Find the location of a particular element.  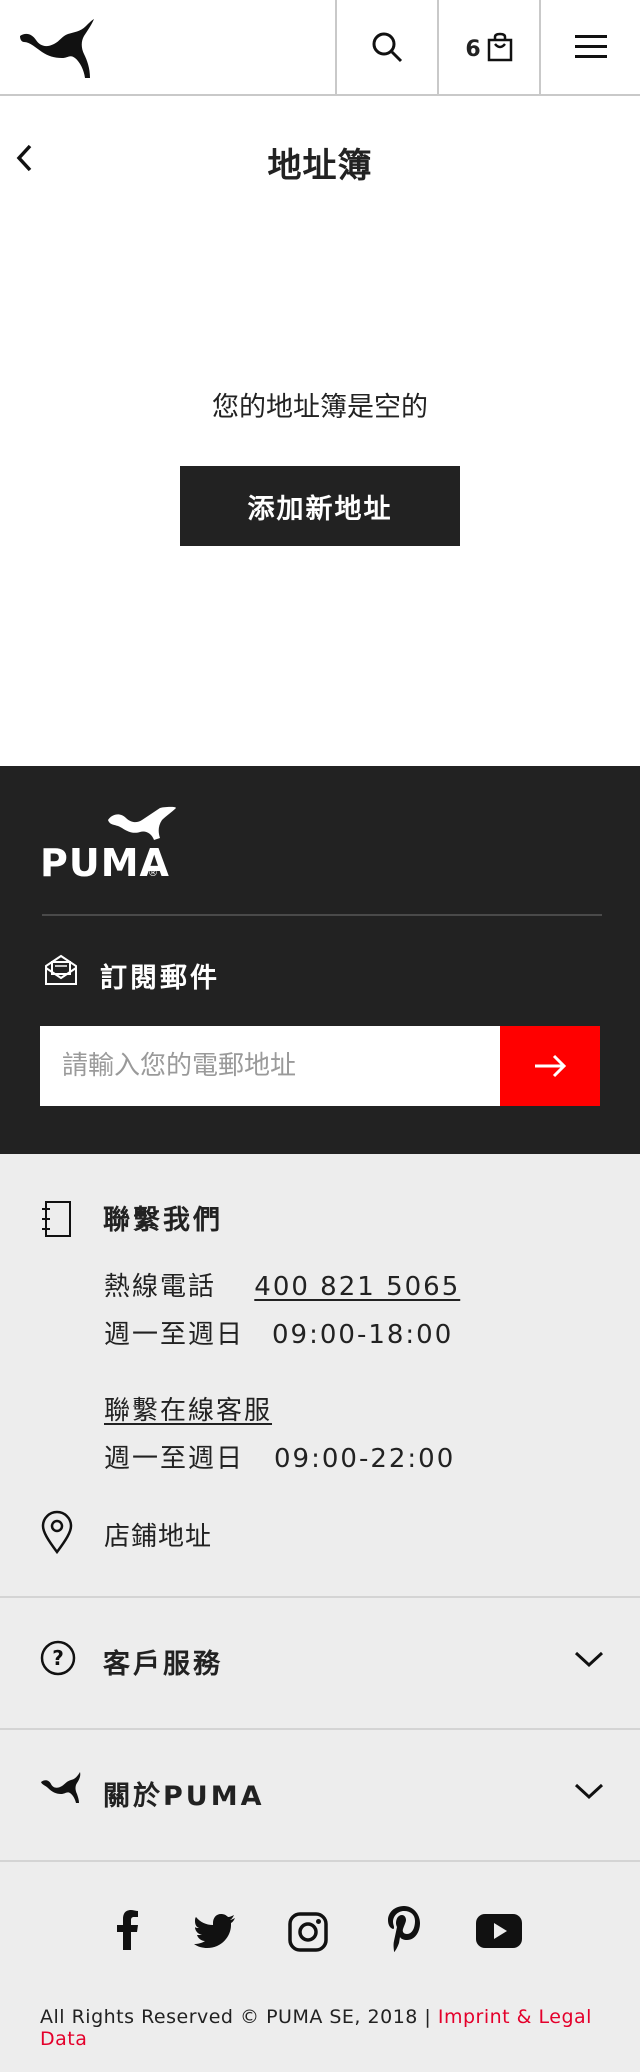

empty-address-message: 您的地址簿是空的 is located at coordinates (320, 407).